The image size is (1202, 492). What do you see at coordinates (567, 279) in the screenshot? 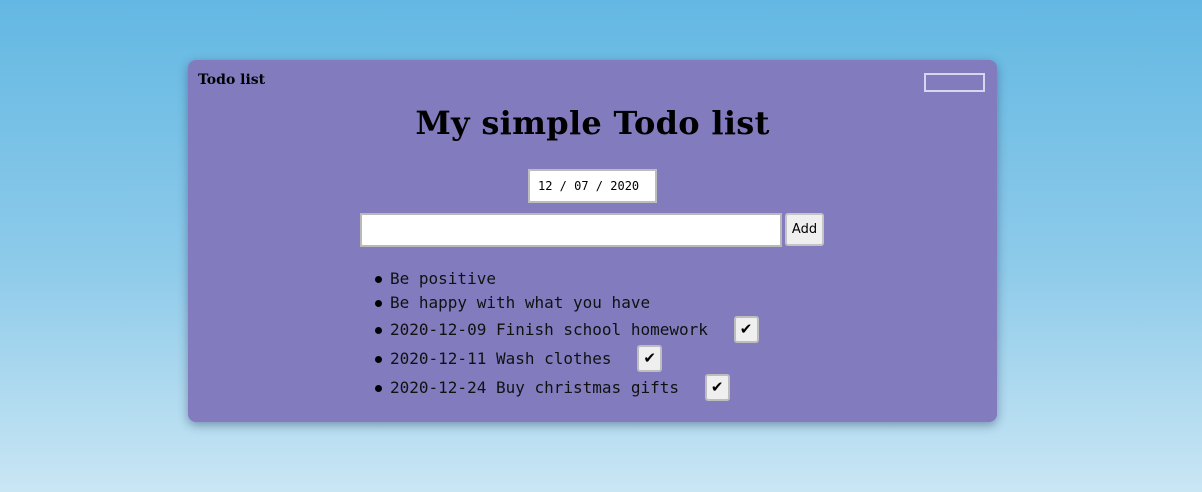
I see `todo-item: Be positive` at bounding box center [567, 279].